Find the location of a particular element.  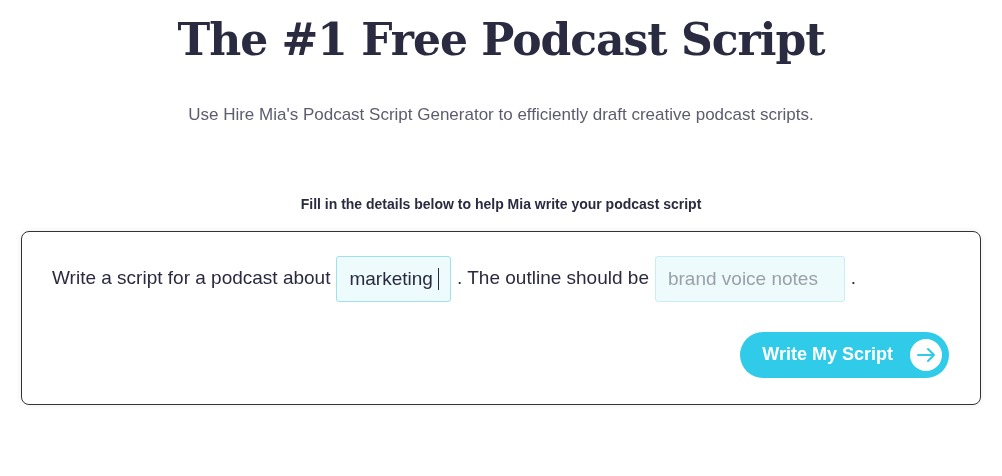

input-field: brand voice notes is located at coordinates (749, 278).